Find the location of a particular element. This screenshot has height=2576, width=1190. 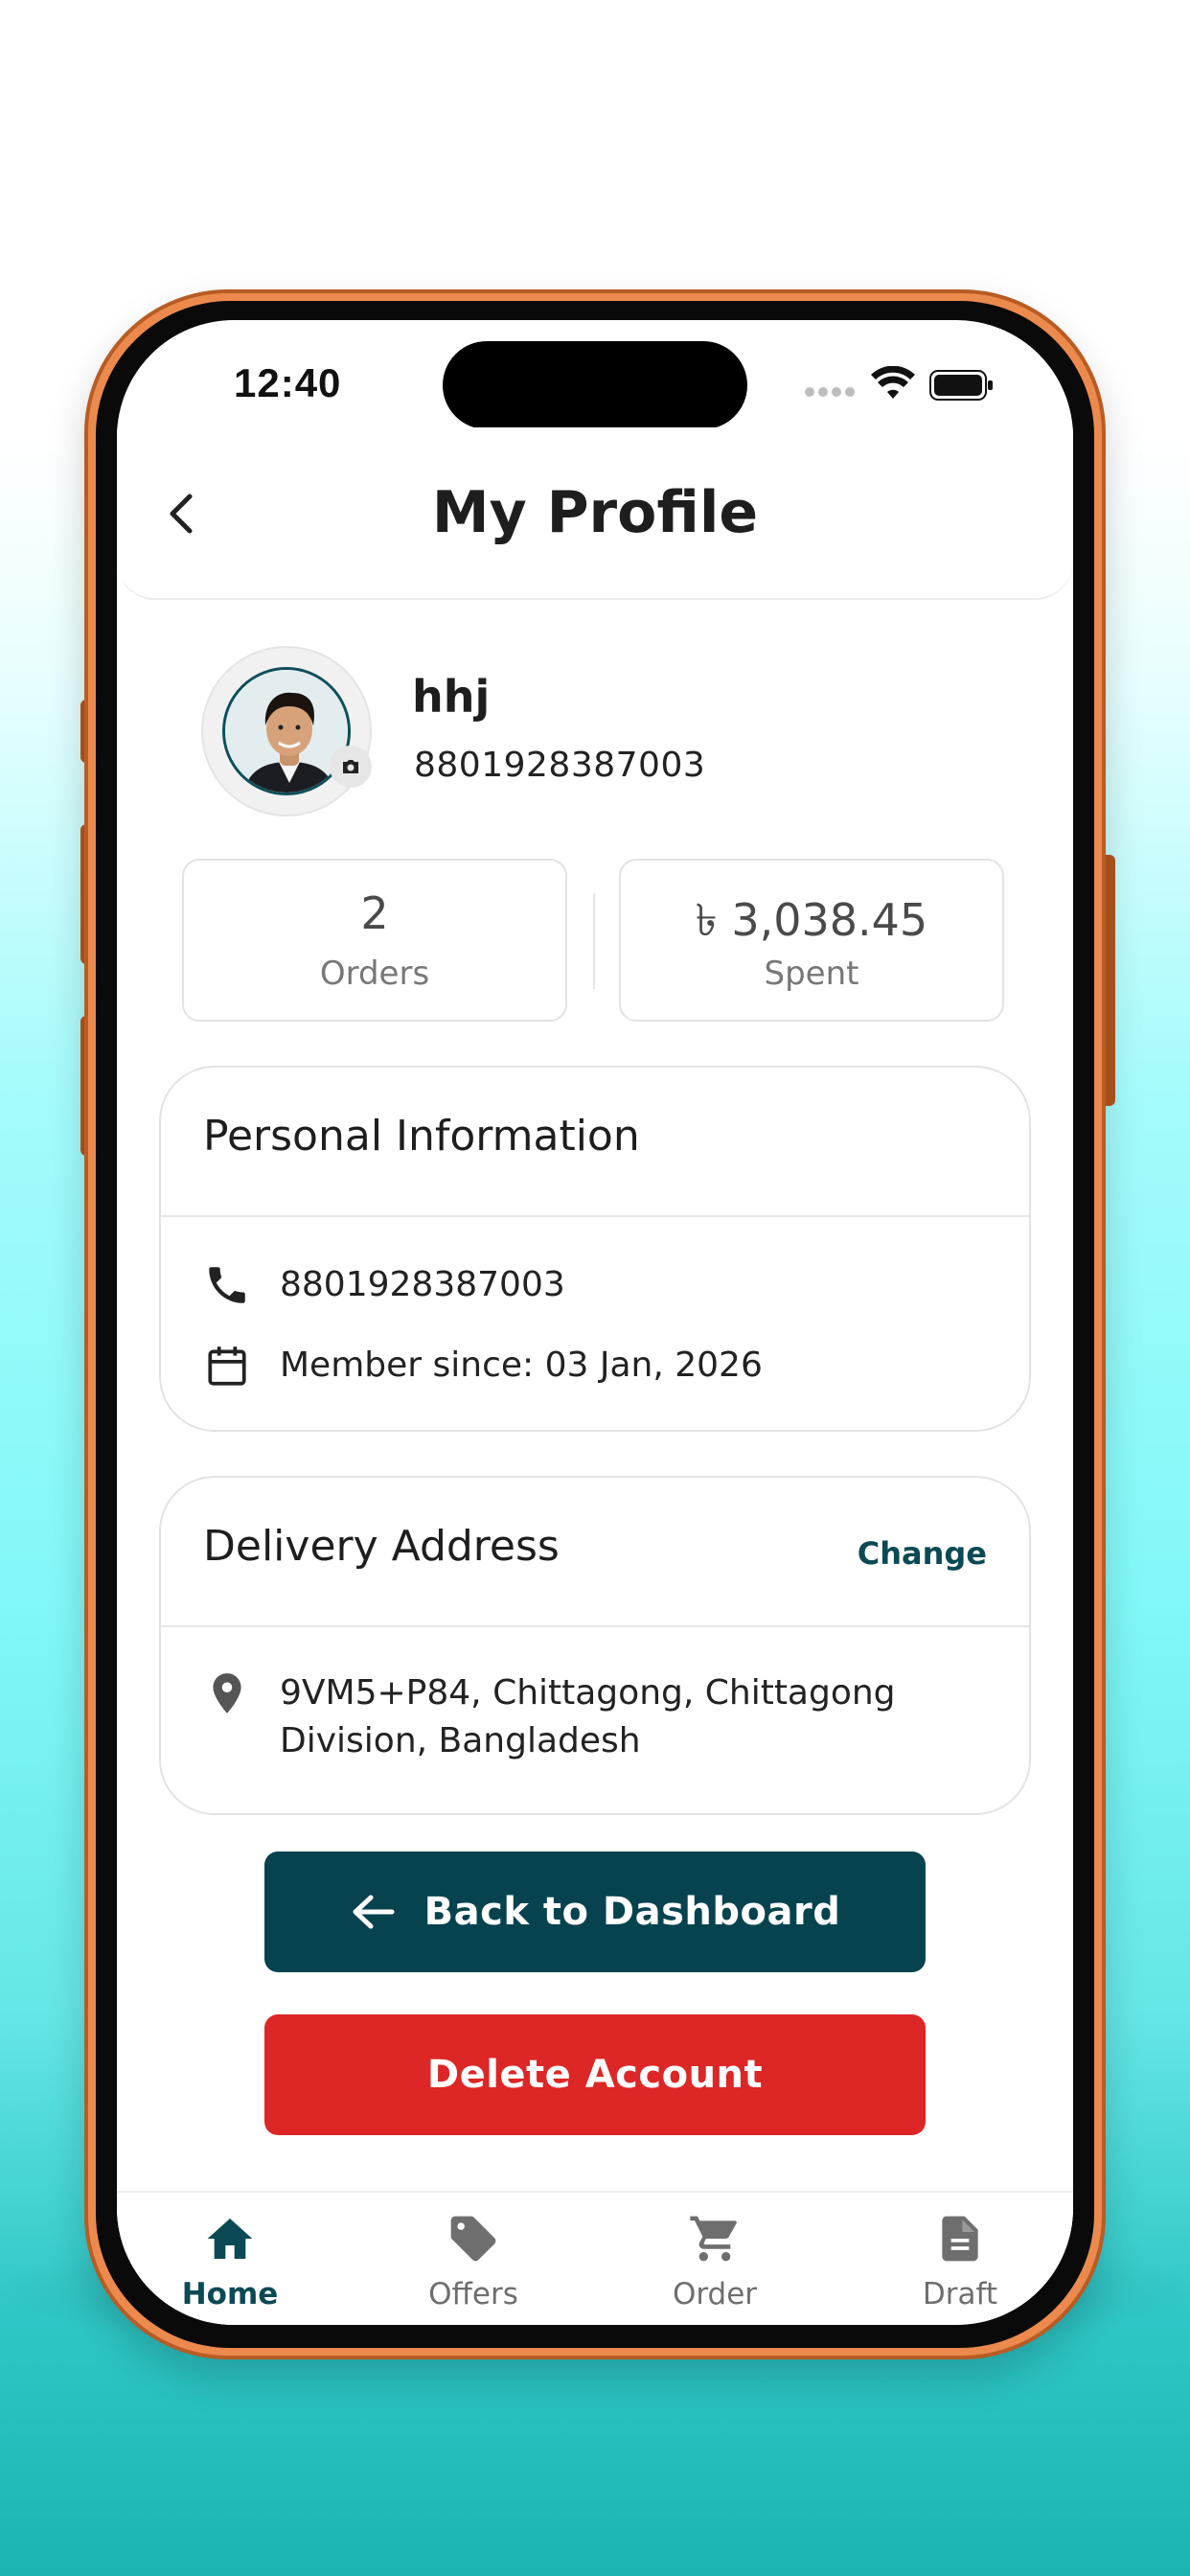

camera-icon is located at coordinates (350, 766).